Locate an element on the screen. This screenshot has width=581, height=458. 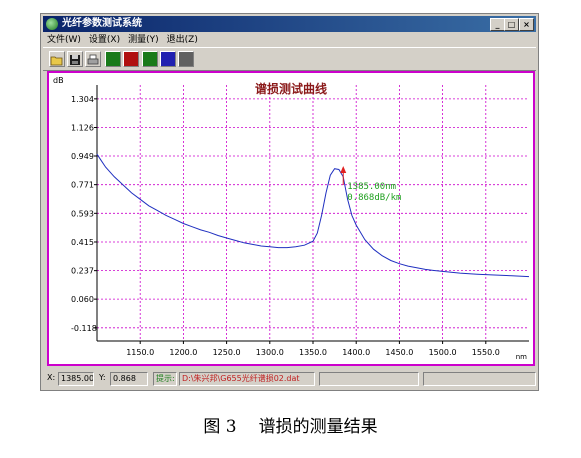
measure-mode-2-icon is located at coordinates (131, 59).